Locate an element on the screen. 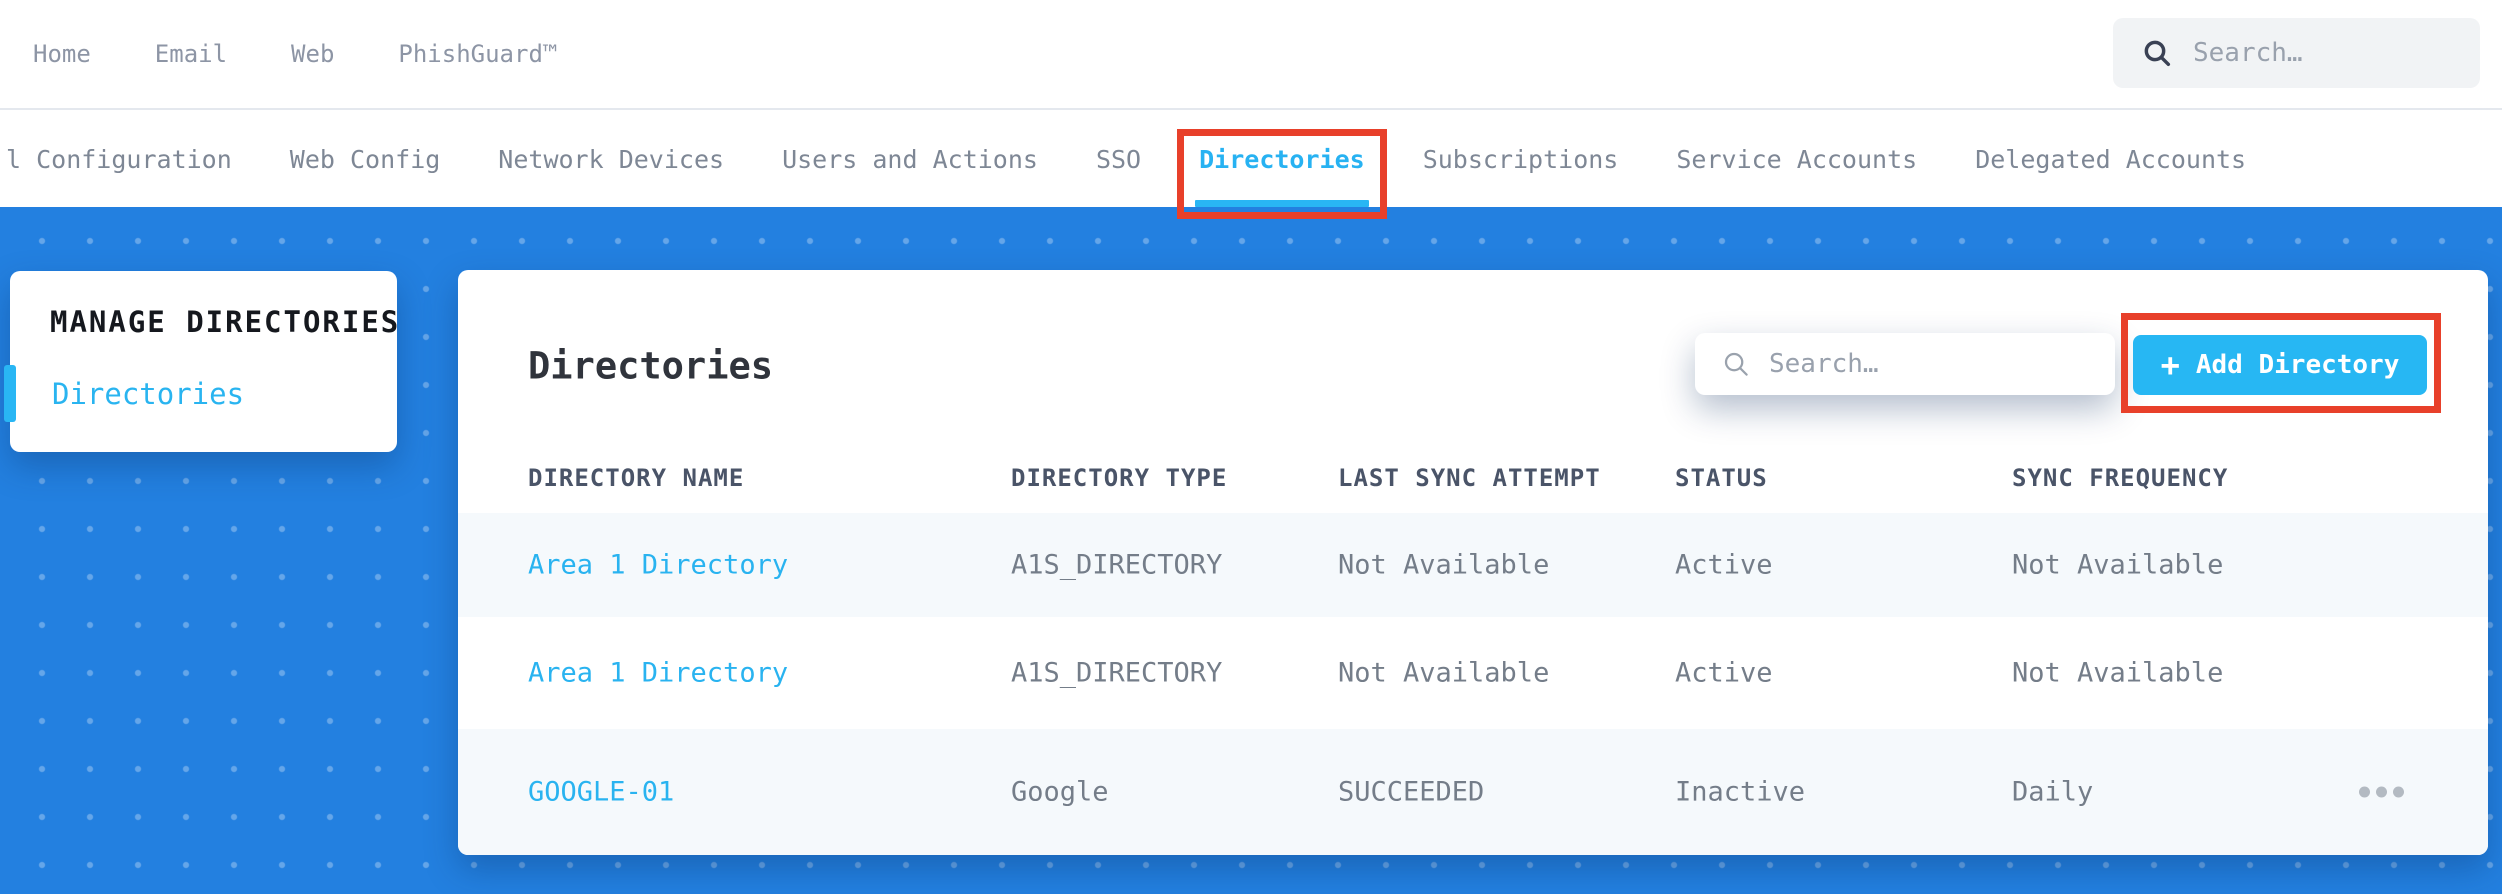 The height and width of the screenshot is (894, 2502). directories-search is located at coordinates (1905, 364).